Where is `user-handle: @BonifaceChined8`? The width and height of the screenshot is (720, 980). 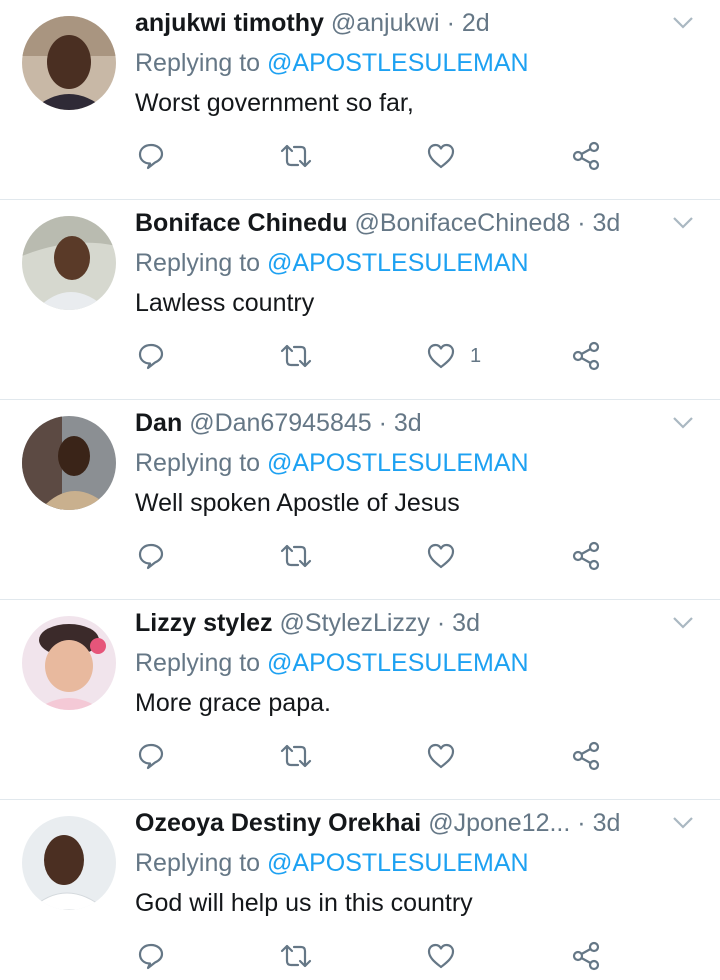
user-handle: @BonifaceChined8 is located at coordinates (462, 223).